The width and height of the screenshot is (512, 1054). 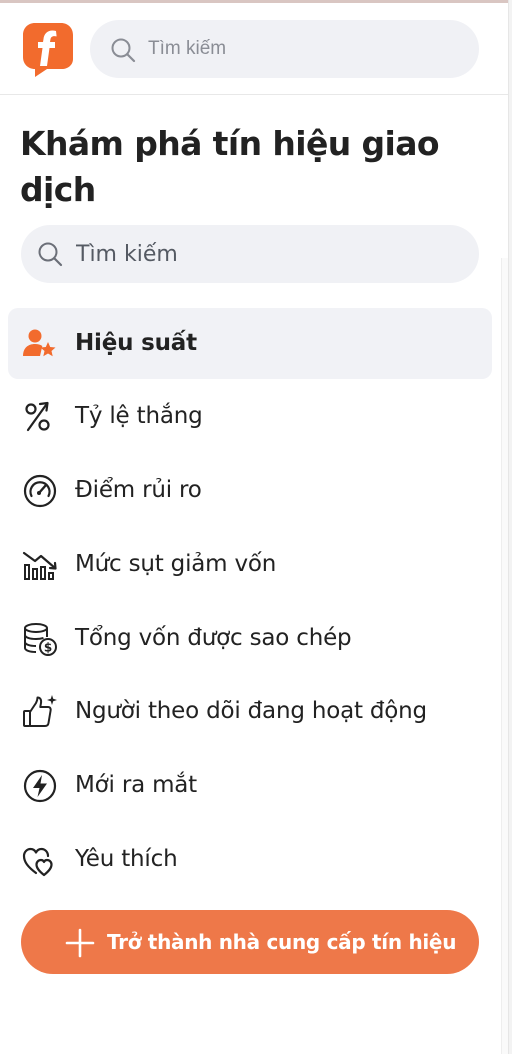 What do you see at coordinates (126, 859) in the screenshot?
I see `menu-item-label: Yêu thích` at bounding box center [126, 859].